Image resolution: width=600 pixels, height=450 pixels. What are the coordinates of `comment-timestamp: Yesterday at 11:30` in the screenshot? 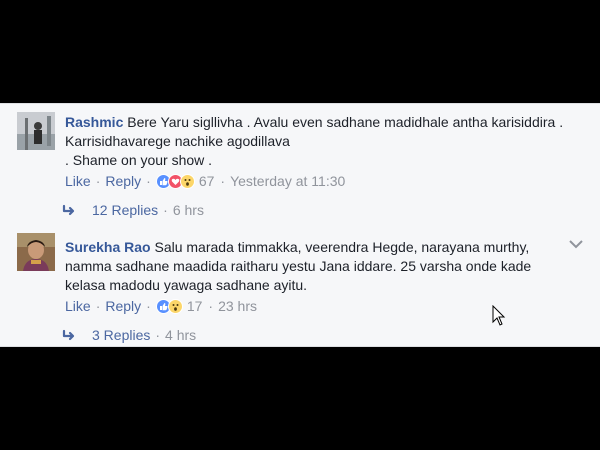 It's located at (287, 181).